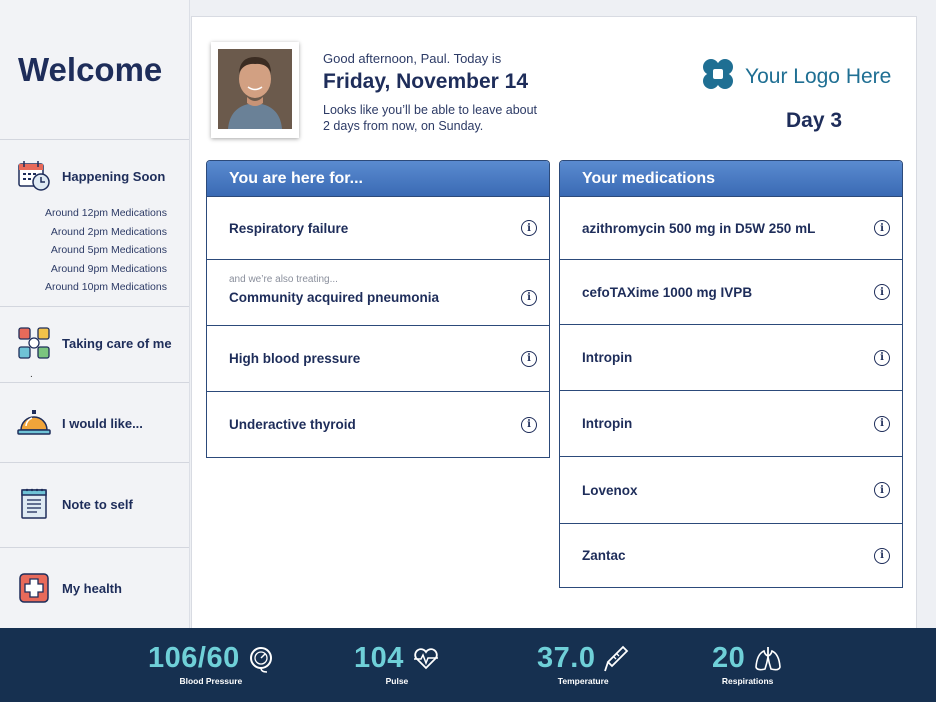 The height and width of the screenshot is (702, 936). What do you see at coordinates (616, 659) in the screenshot?
I see `thermometer-icon` at bounding box center [616, 659].